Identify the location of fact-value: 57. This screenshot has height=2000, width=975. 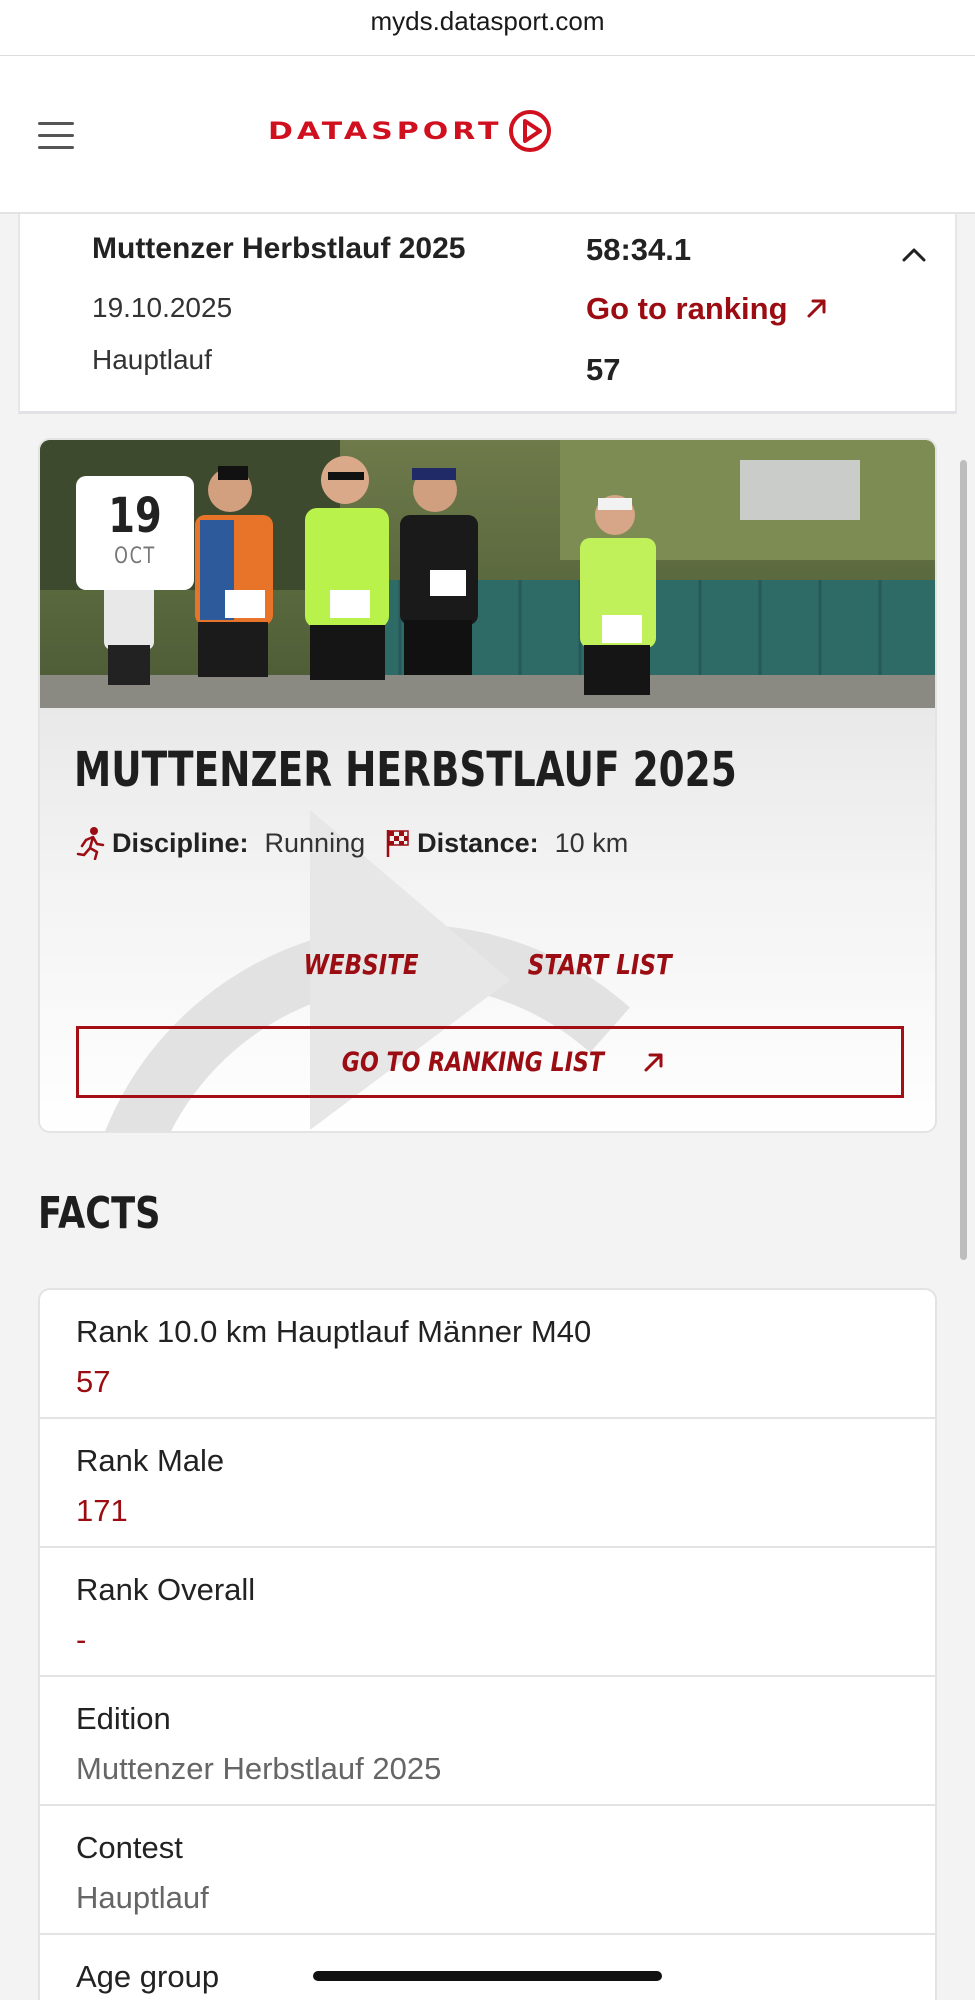
(93, 1381).